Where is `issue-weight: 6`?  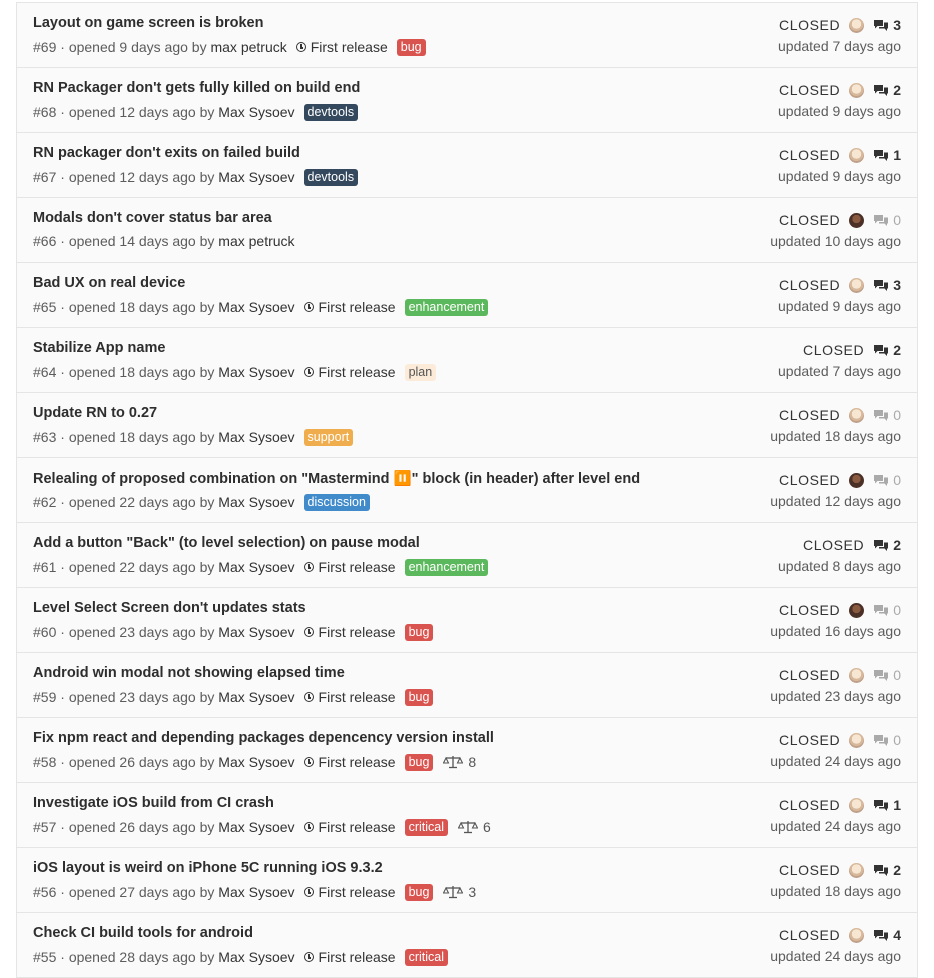 issue-weight: 6 is located at coordinates (474, 827).